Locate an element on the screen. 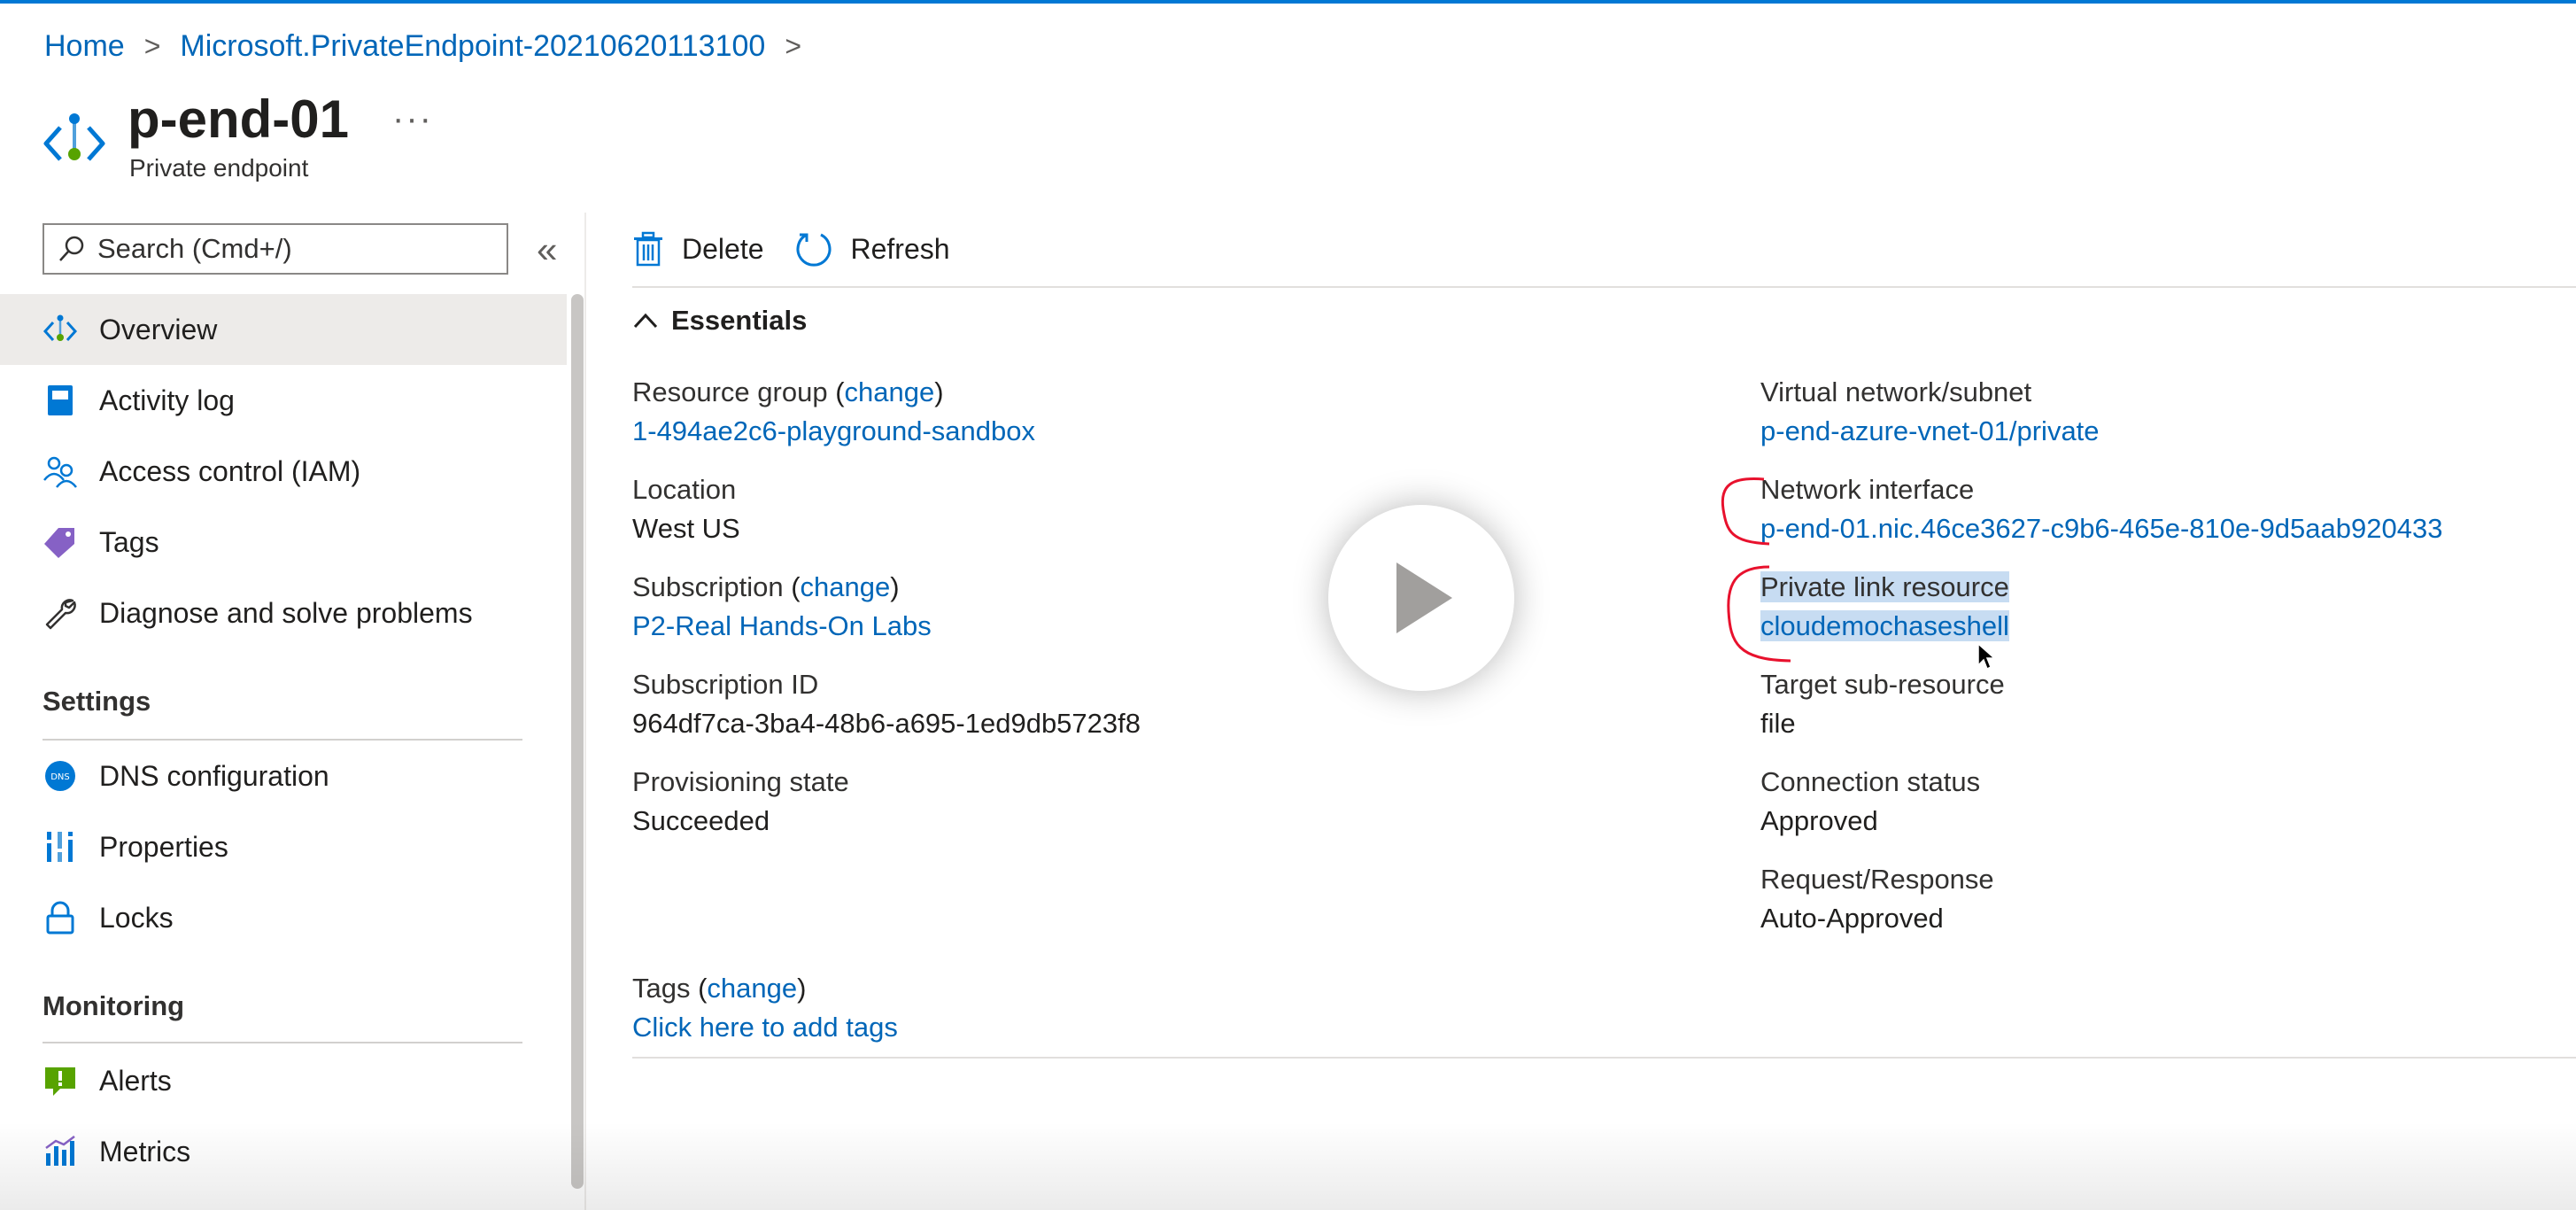 The width and height of the screenshot is (2576, 1210). mouse-cursor-icon is located at coordinates (1986, 657).